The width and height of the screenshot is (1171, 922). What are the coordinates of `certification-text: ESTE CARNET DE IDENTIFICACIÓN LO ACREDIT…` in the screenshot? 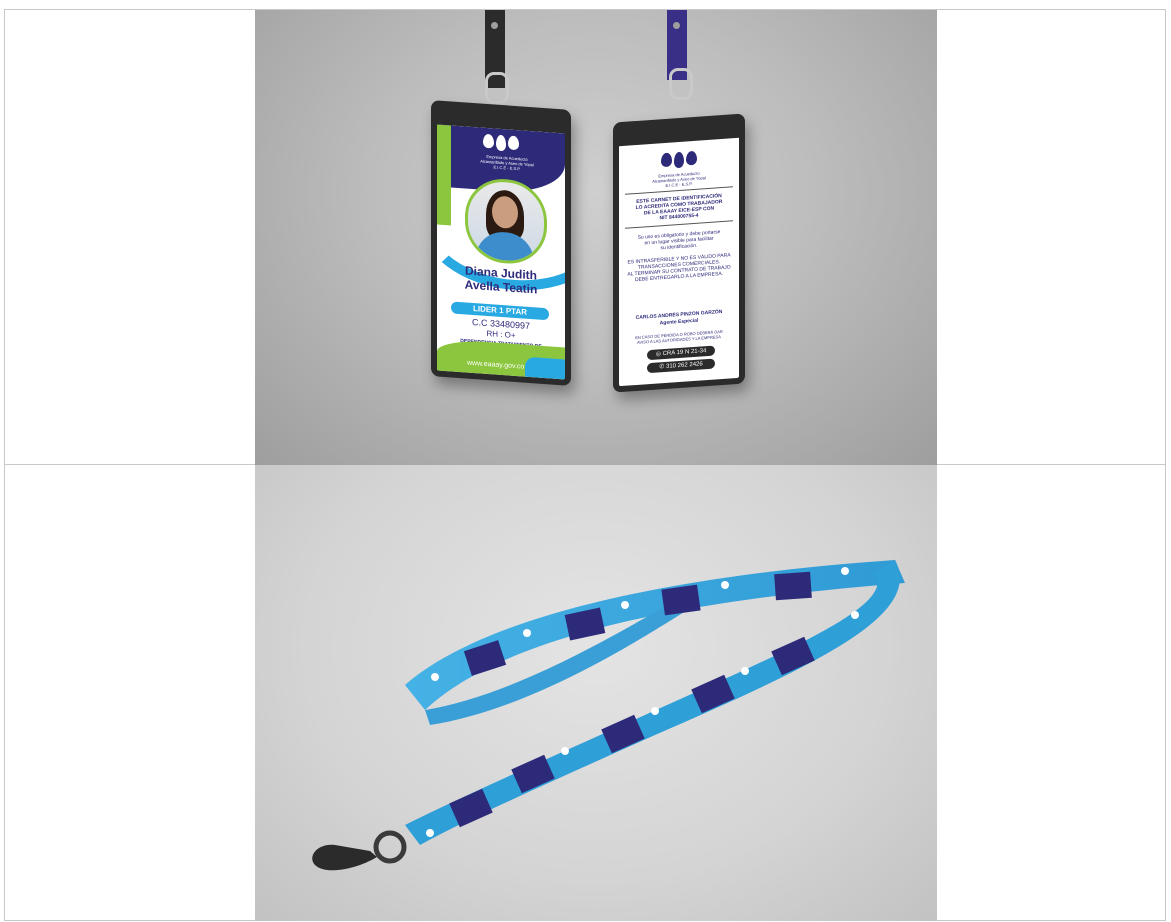 It's located at (679, 207).